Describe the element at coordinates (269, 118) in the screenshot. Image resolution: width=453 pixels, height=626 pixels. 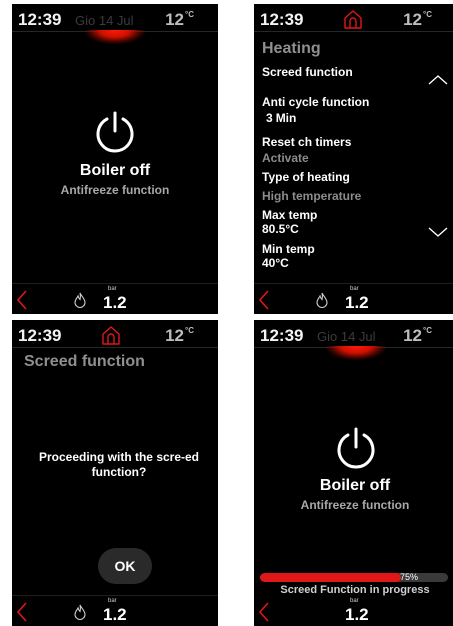
I see `anti-cycle-number: 3` at that location.